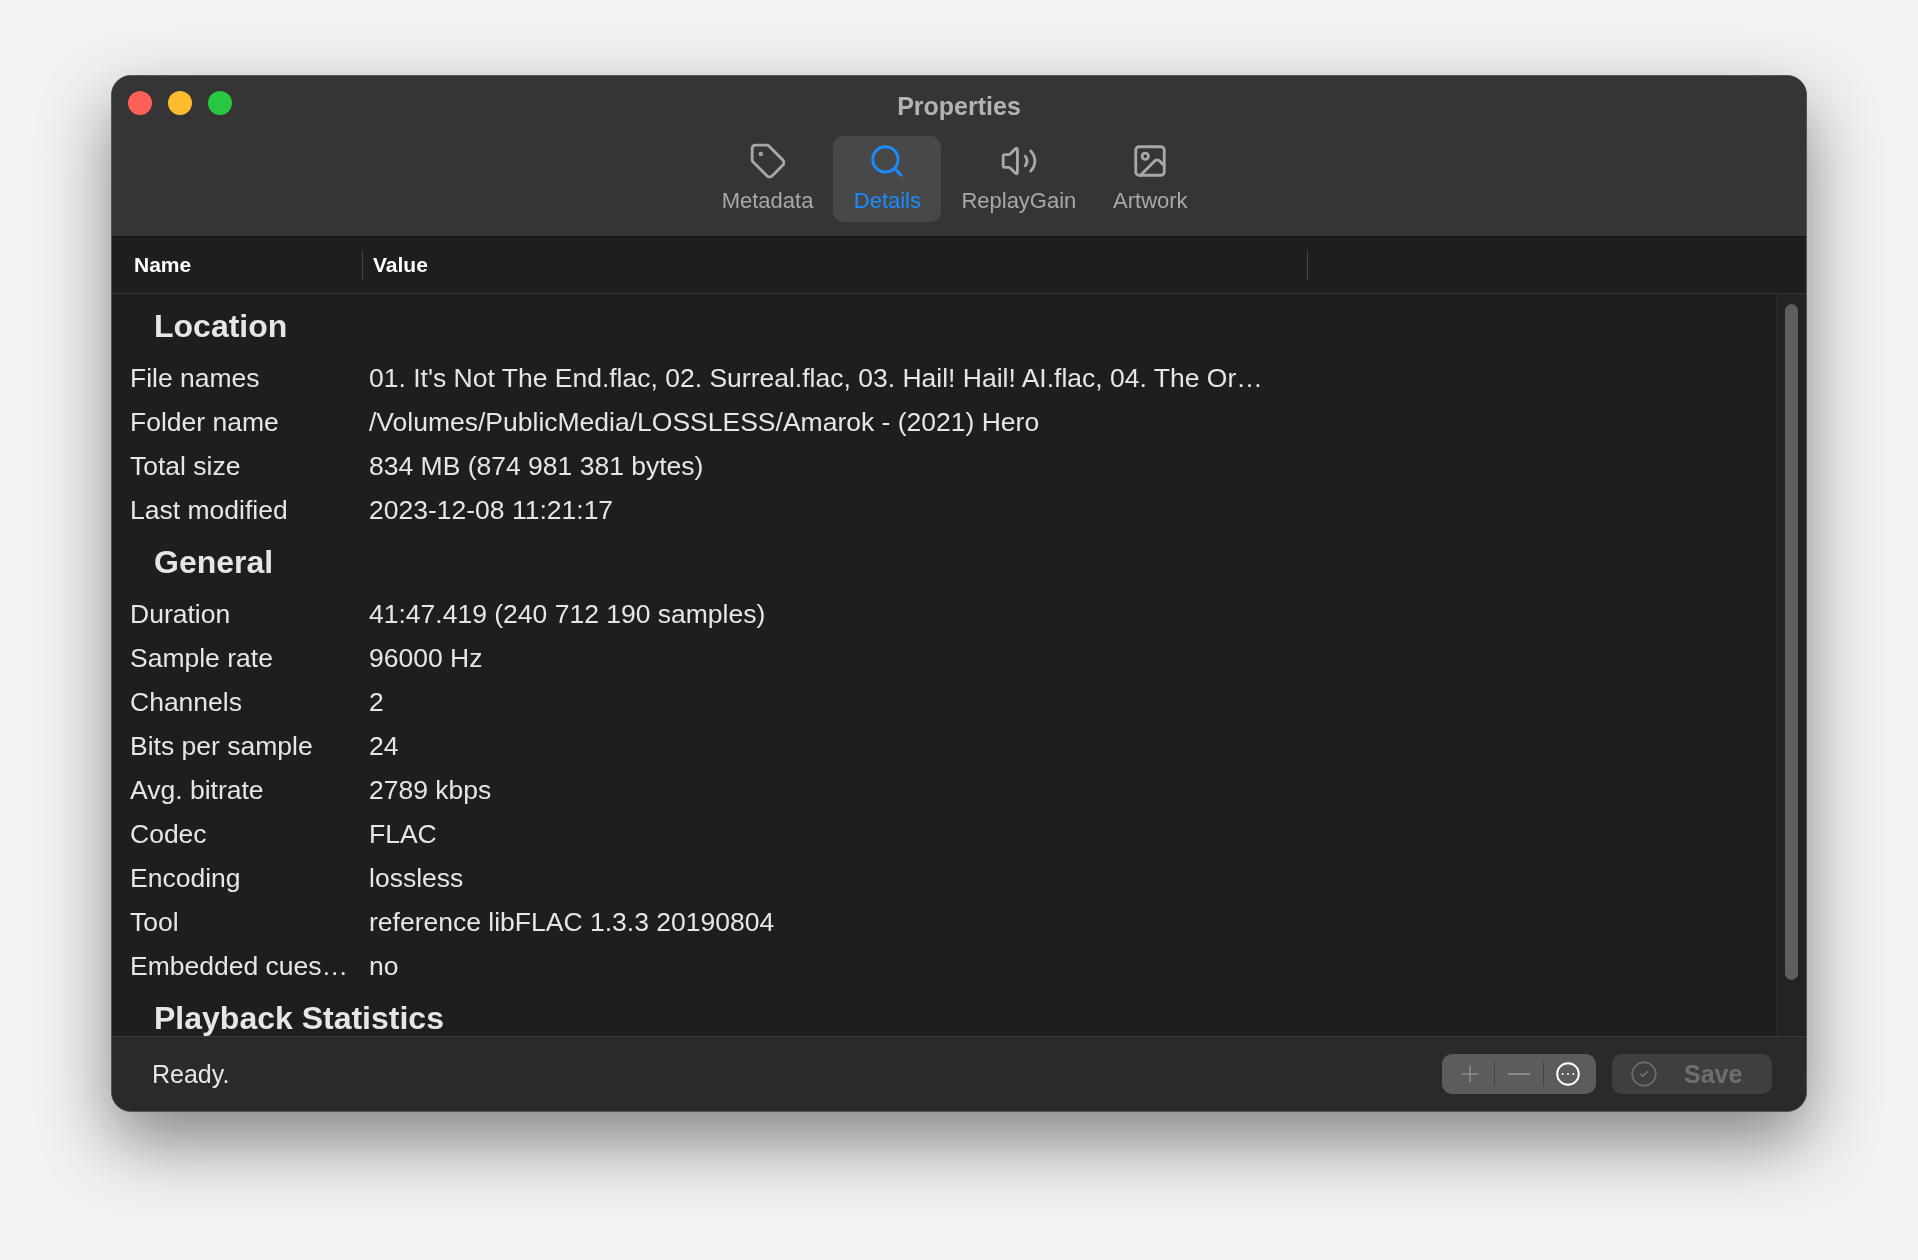 The height and width of the screenshot is (1260, 1918). Describe the element at coordinates (959, 106) in the screenshot. I see `window-title: Properties` at that location.